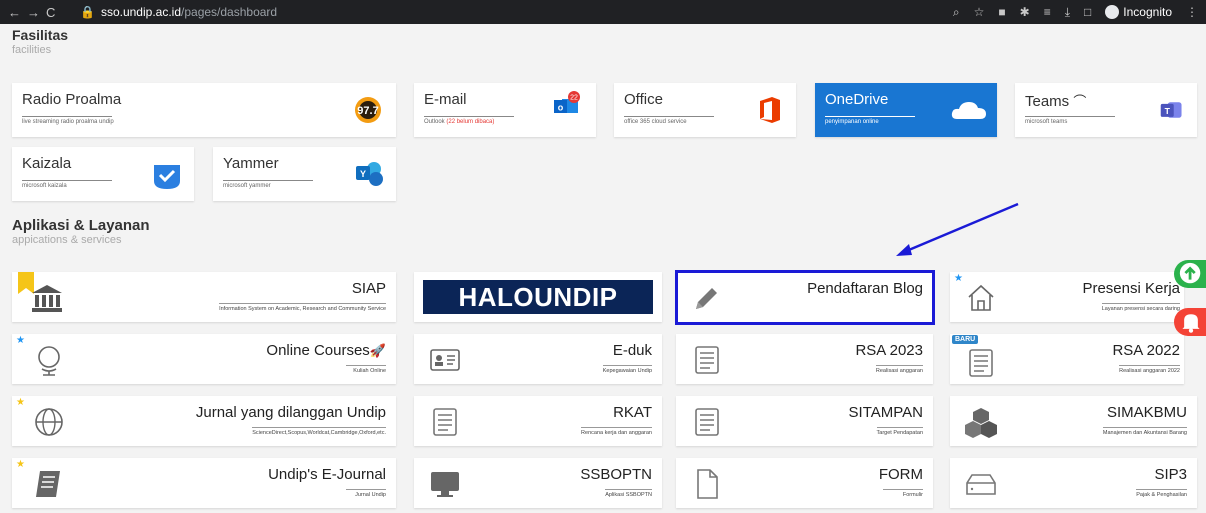 Image resolution: width=1206 pixels, height=513 pixels. Describe the element at coordinates (469, 120) in the screenshot. I see `facility-subtitle: Outlook (22 belum dibaca)` at that location.